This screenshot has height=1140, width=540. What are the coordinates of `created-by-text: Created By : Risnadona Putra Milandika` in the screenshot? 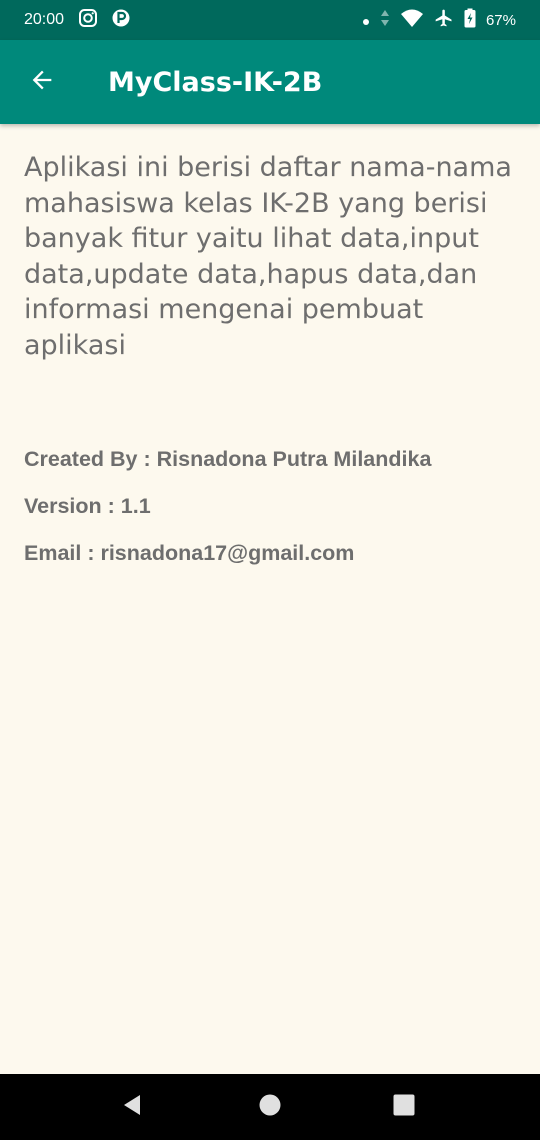 It's located at (228, 459).